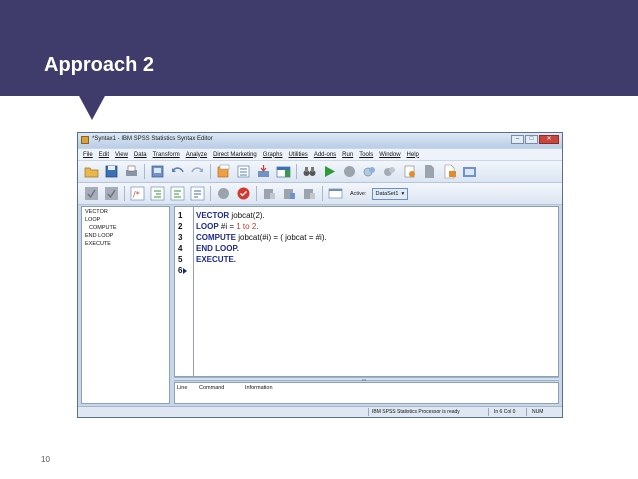 The image size is (638, 479). Describe the element at coordinates (140, 155) in the screenshot. I see `menu-data: Data` at that location.